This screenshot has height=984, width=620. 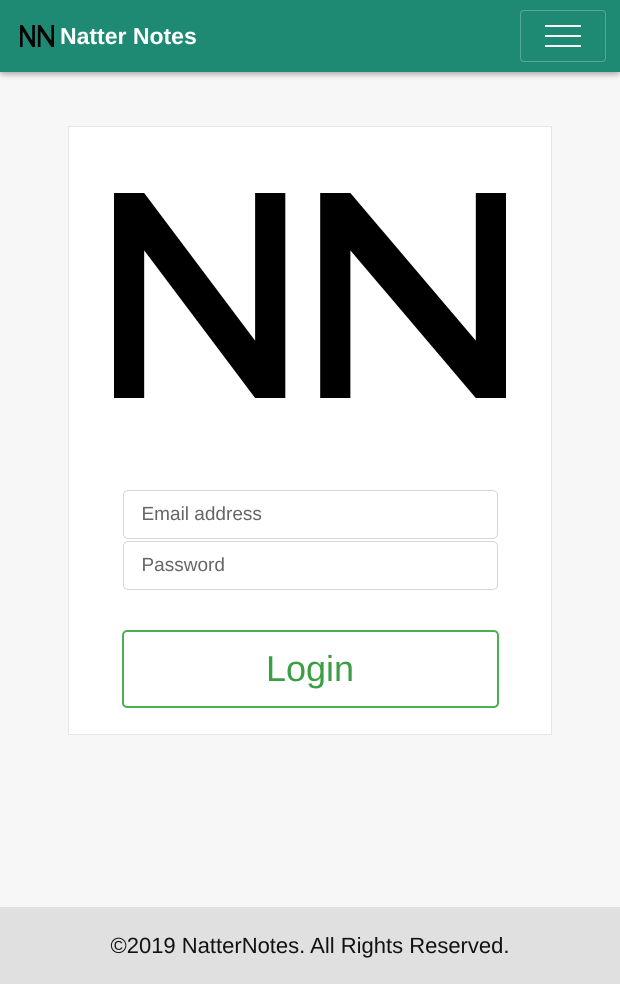 I want to click on menu-icon, so click(x=563, y=36).